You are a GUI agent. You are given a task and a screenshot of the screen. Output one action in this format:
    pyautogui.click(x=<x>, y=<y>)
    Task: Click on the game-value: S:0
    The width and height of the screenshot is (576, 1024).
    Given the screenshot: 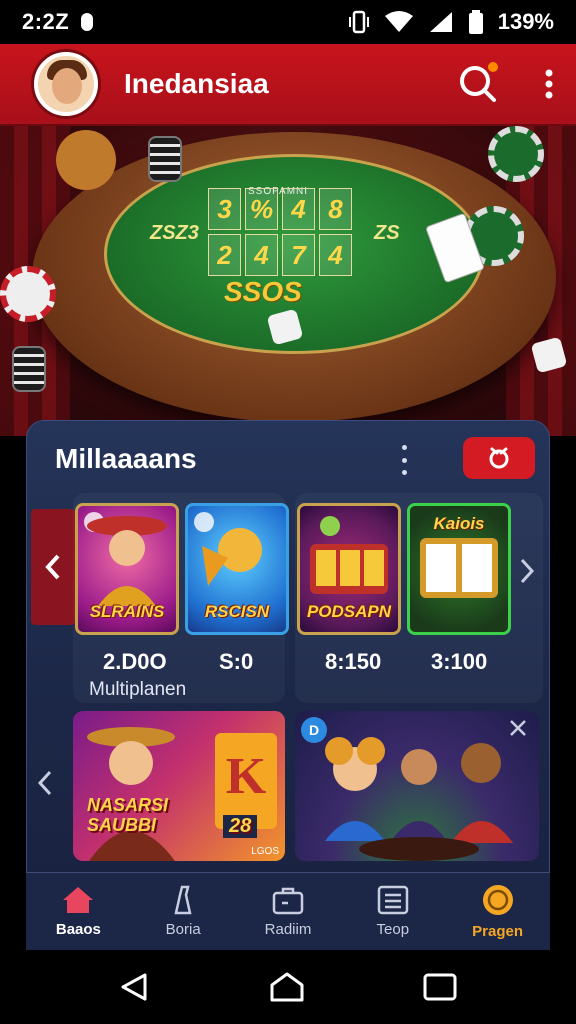 What is the action you would take?
    pyautogui.click(x=236, y=661)
    